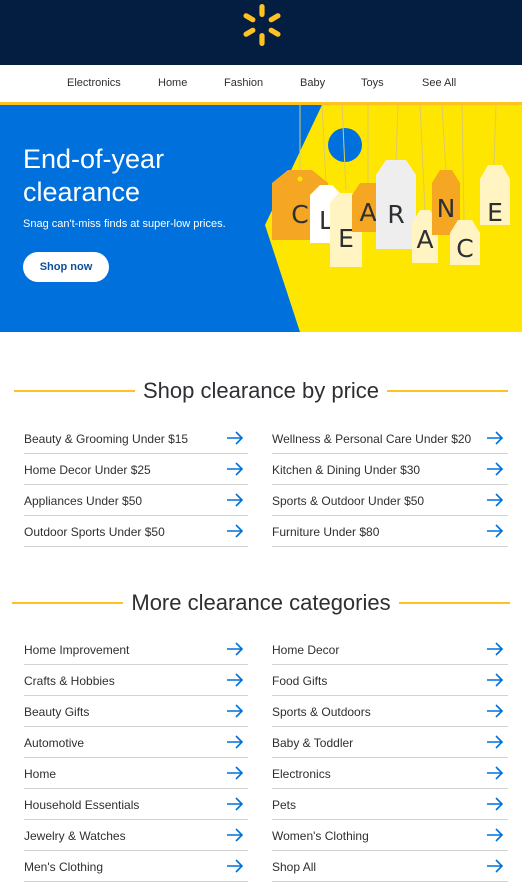  Describe the element at coordinates (54, 743) in the screenshot. I see `list-item-label: Automotive` at that location.